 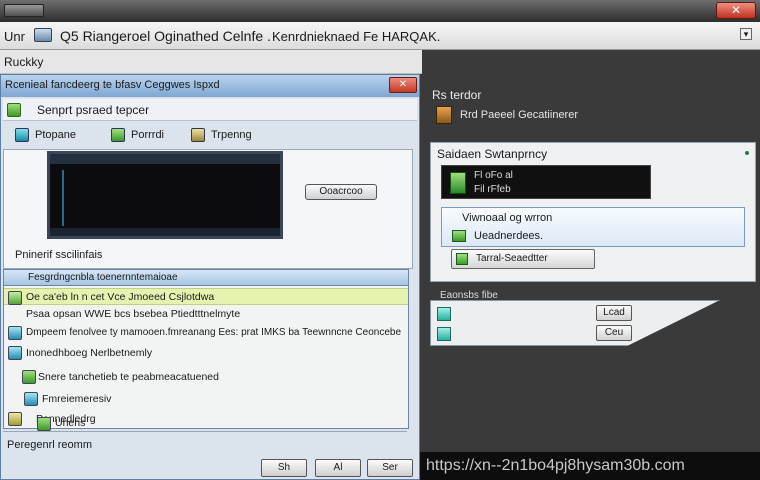 I want to click on list-item-label: Snere tanchetieb te peabmeacatuened, so click(x=128, y=377).